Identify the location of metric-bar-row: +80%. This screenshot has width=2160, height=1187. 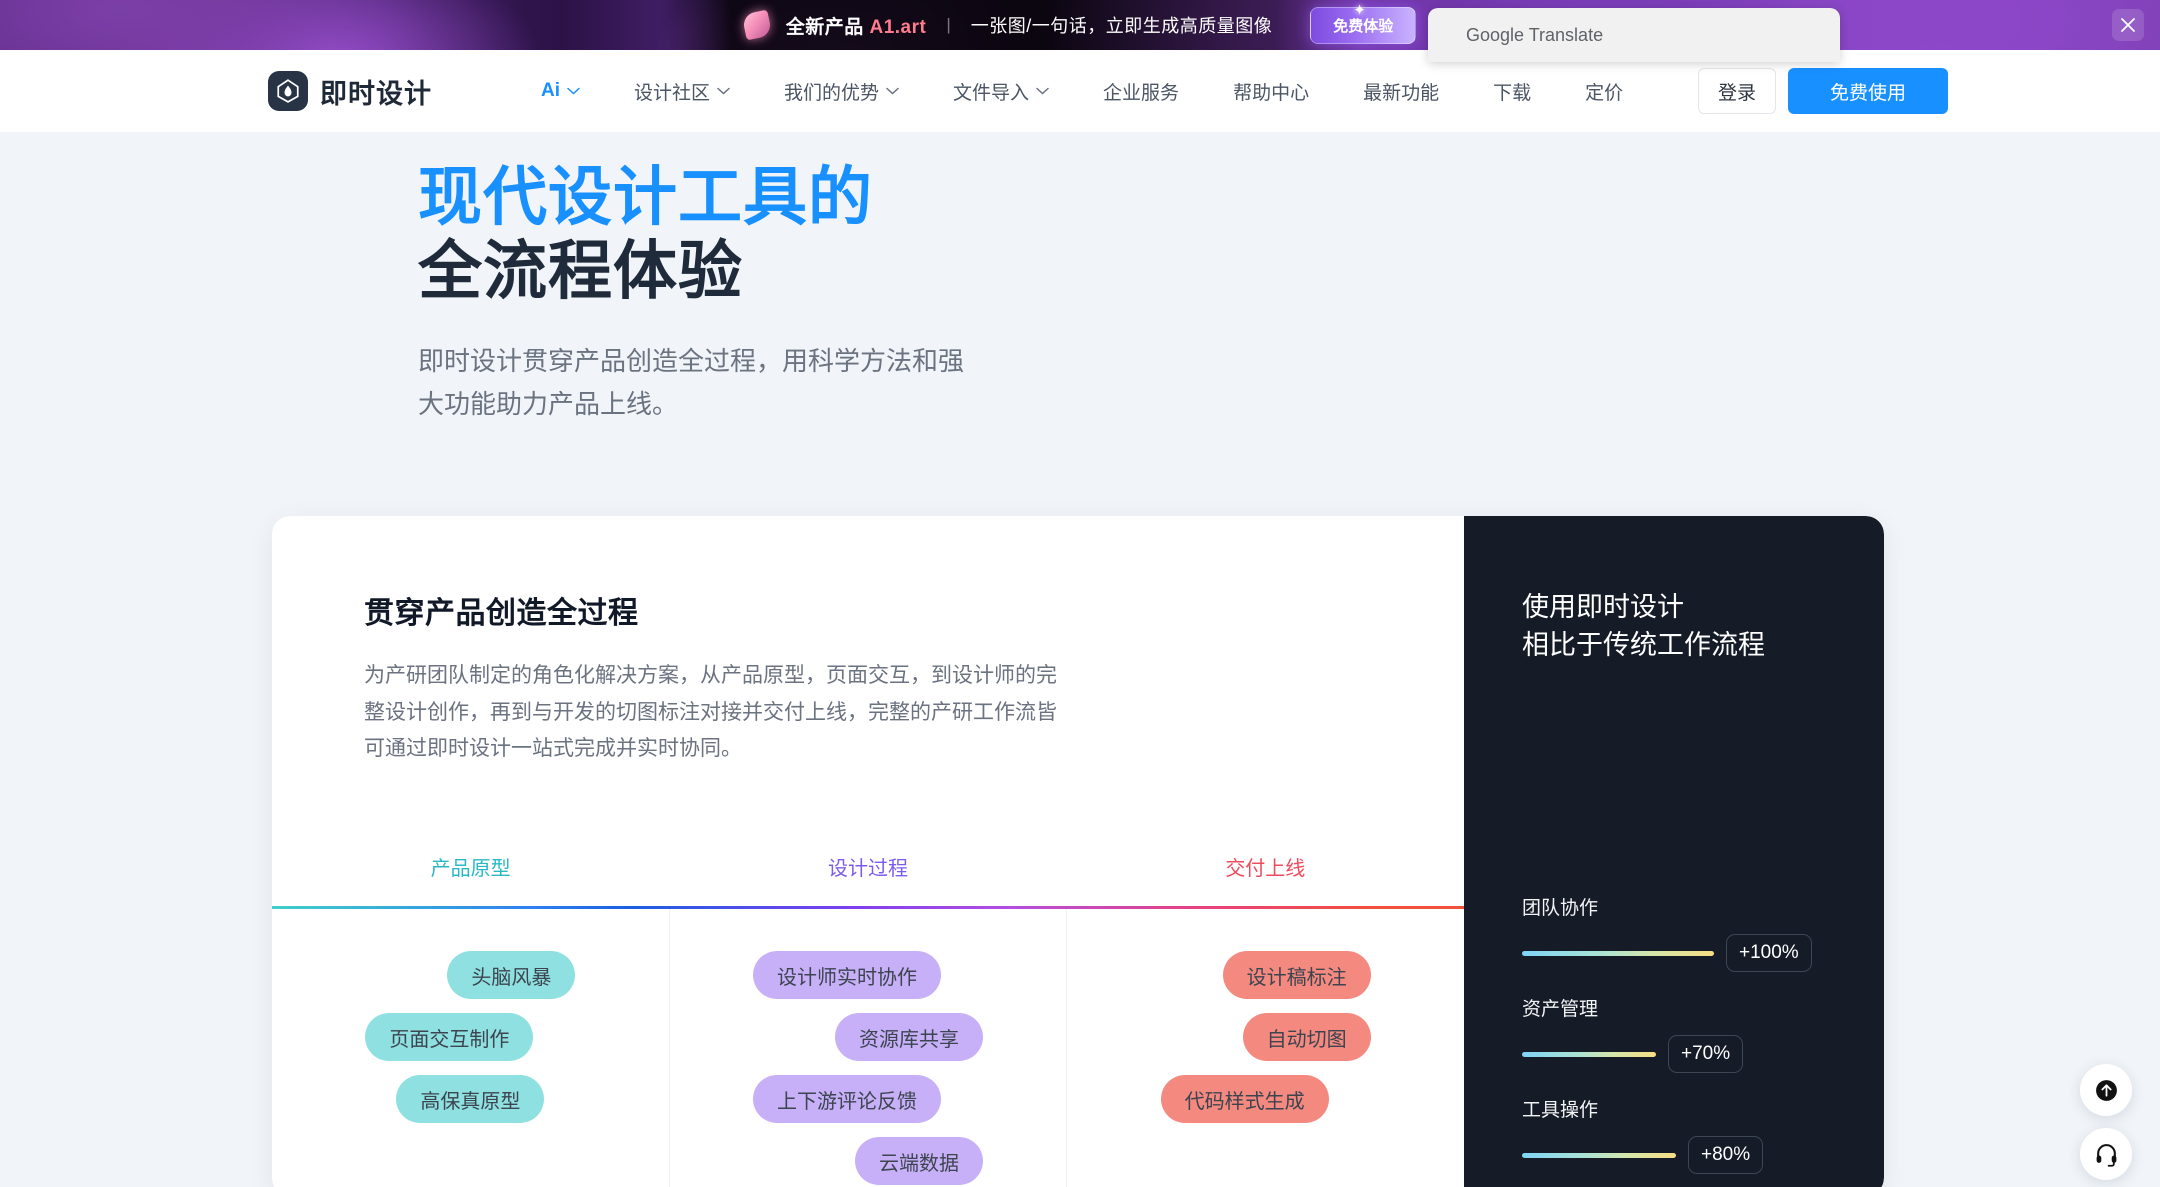
(1687, 1155).